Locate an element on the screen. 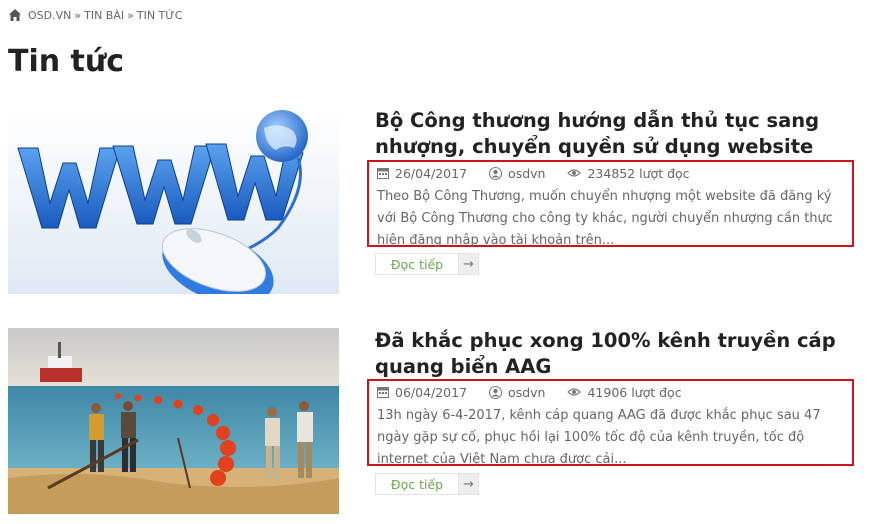 The height and width of the screenshot is (524, 869). home-icon is located at coordinates (15, 15).